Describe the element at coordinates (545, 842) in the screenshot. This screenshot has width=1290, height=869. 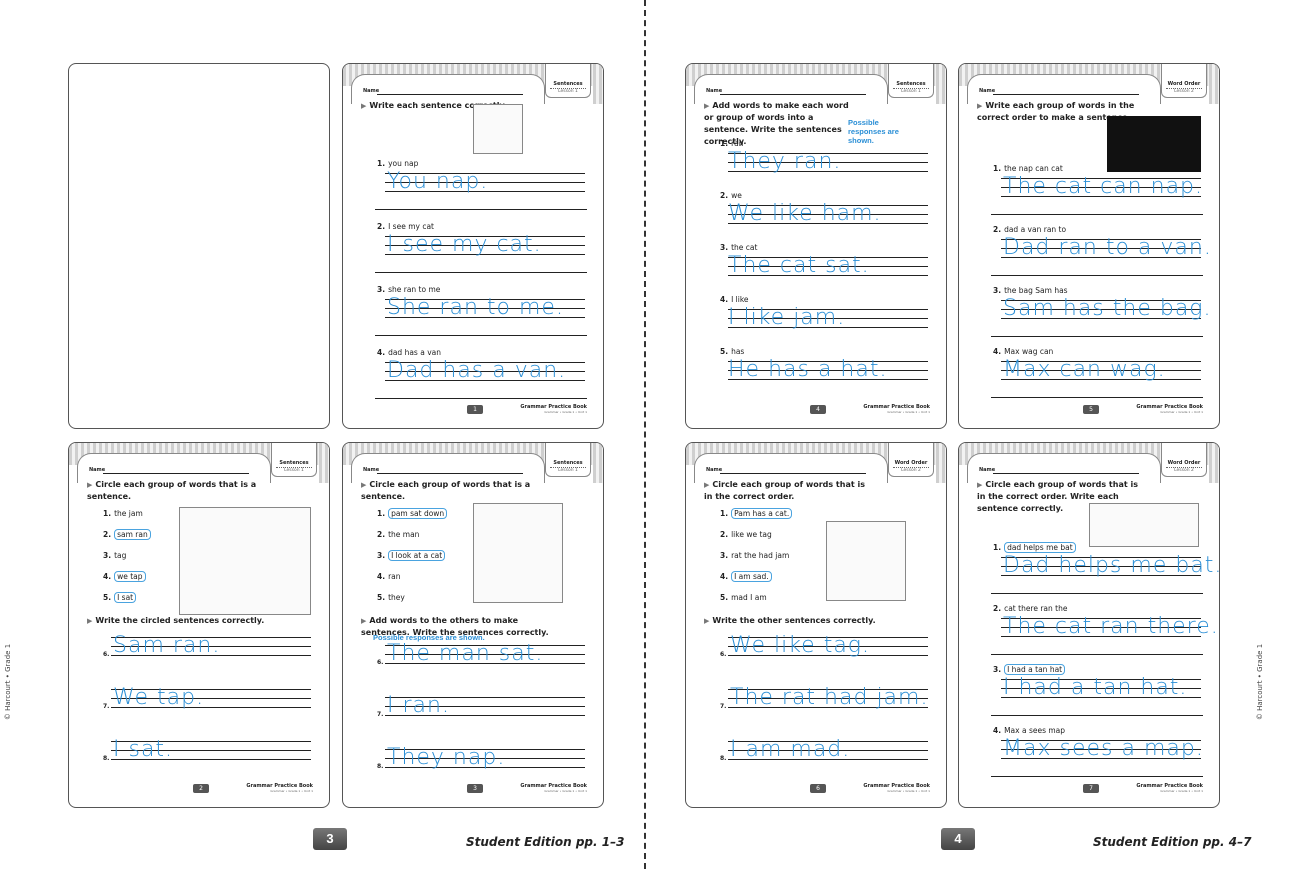
I see `student-edition-ref-1: Student Edition pp. 1–3` at that location.